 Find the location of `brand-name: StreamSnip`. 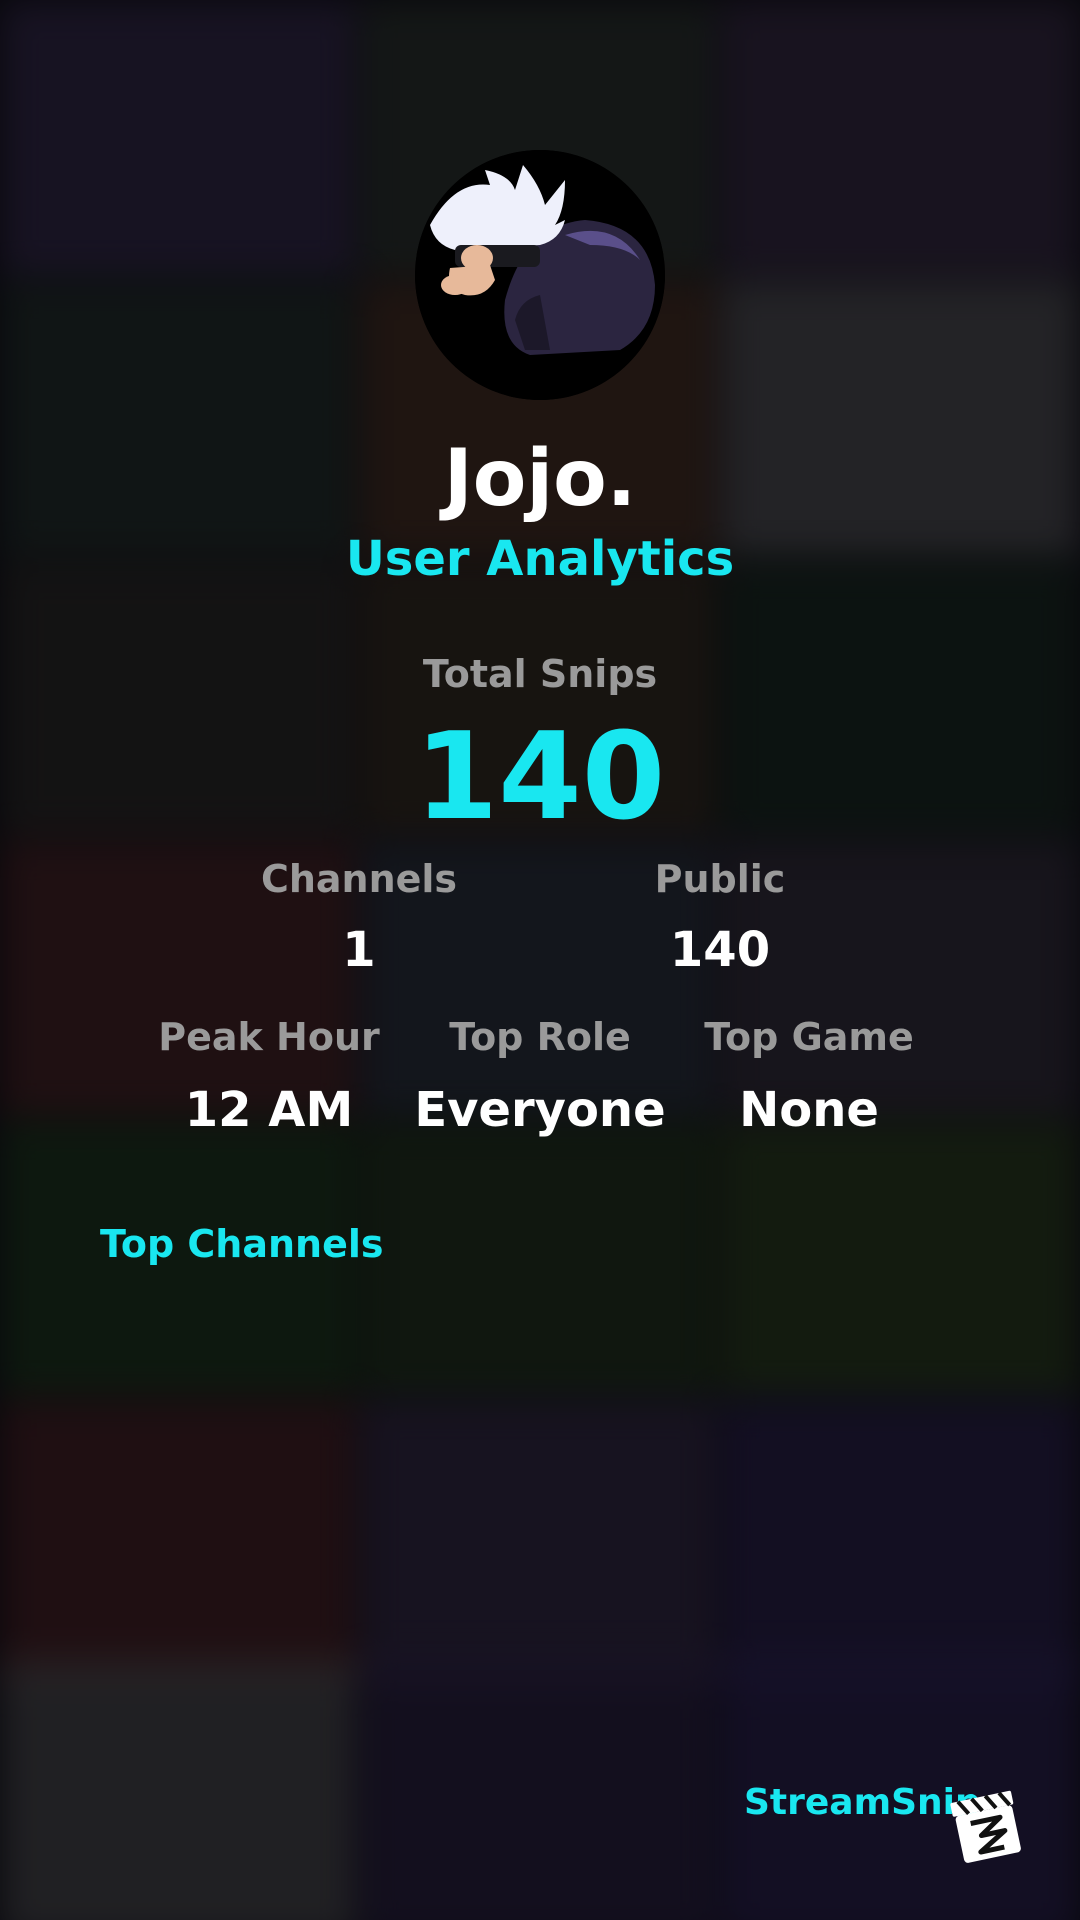

brand-name: StreamSnip is located at coordinates (862, 1802).